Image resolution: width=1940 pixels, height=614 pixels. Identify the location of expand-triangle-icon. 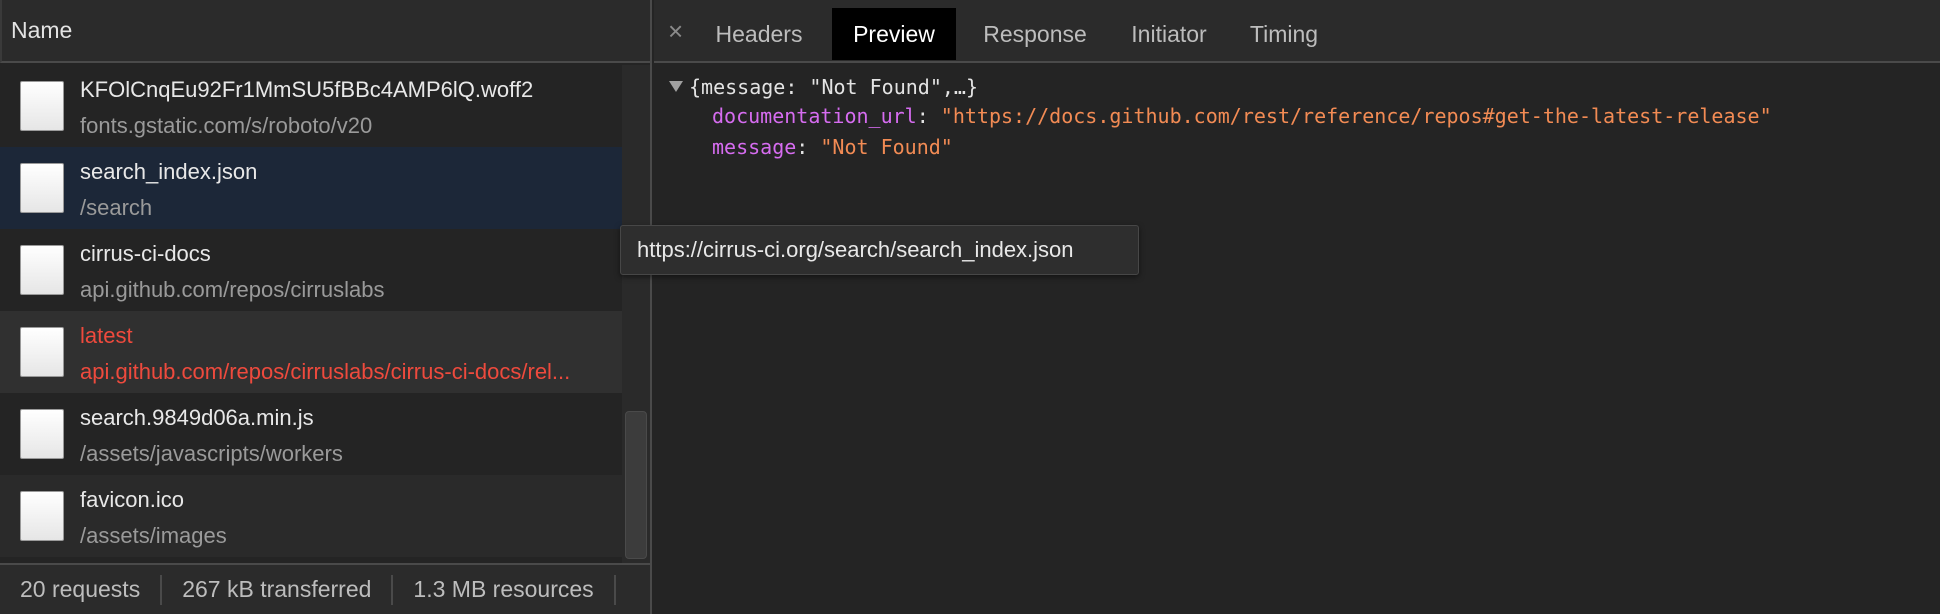
(676, 86).